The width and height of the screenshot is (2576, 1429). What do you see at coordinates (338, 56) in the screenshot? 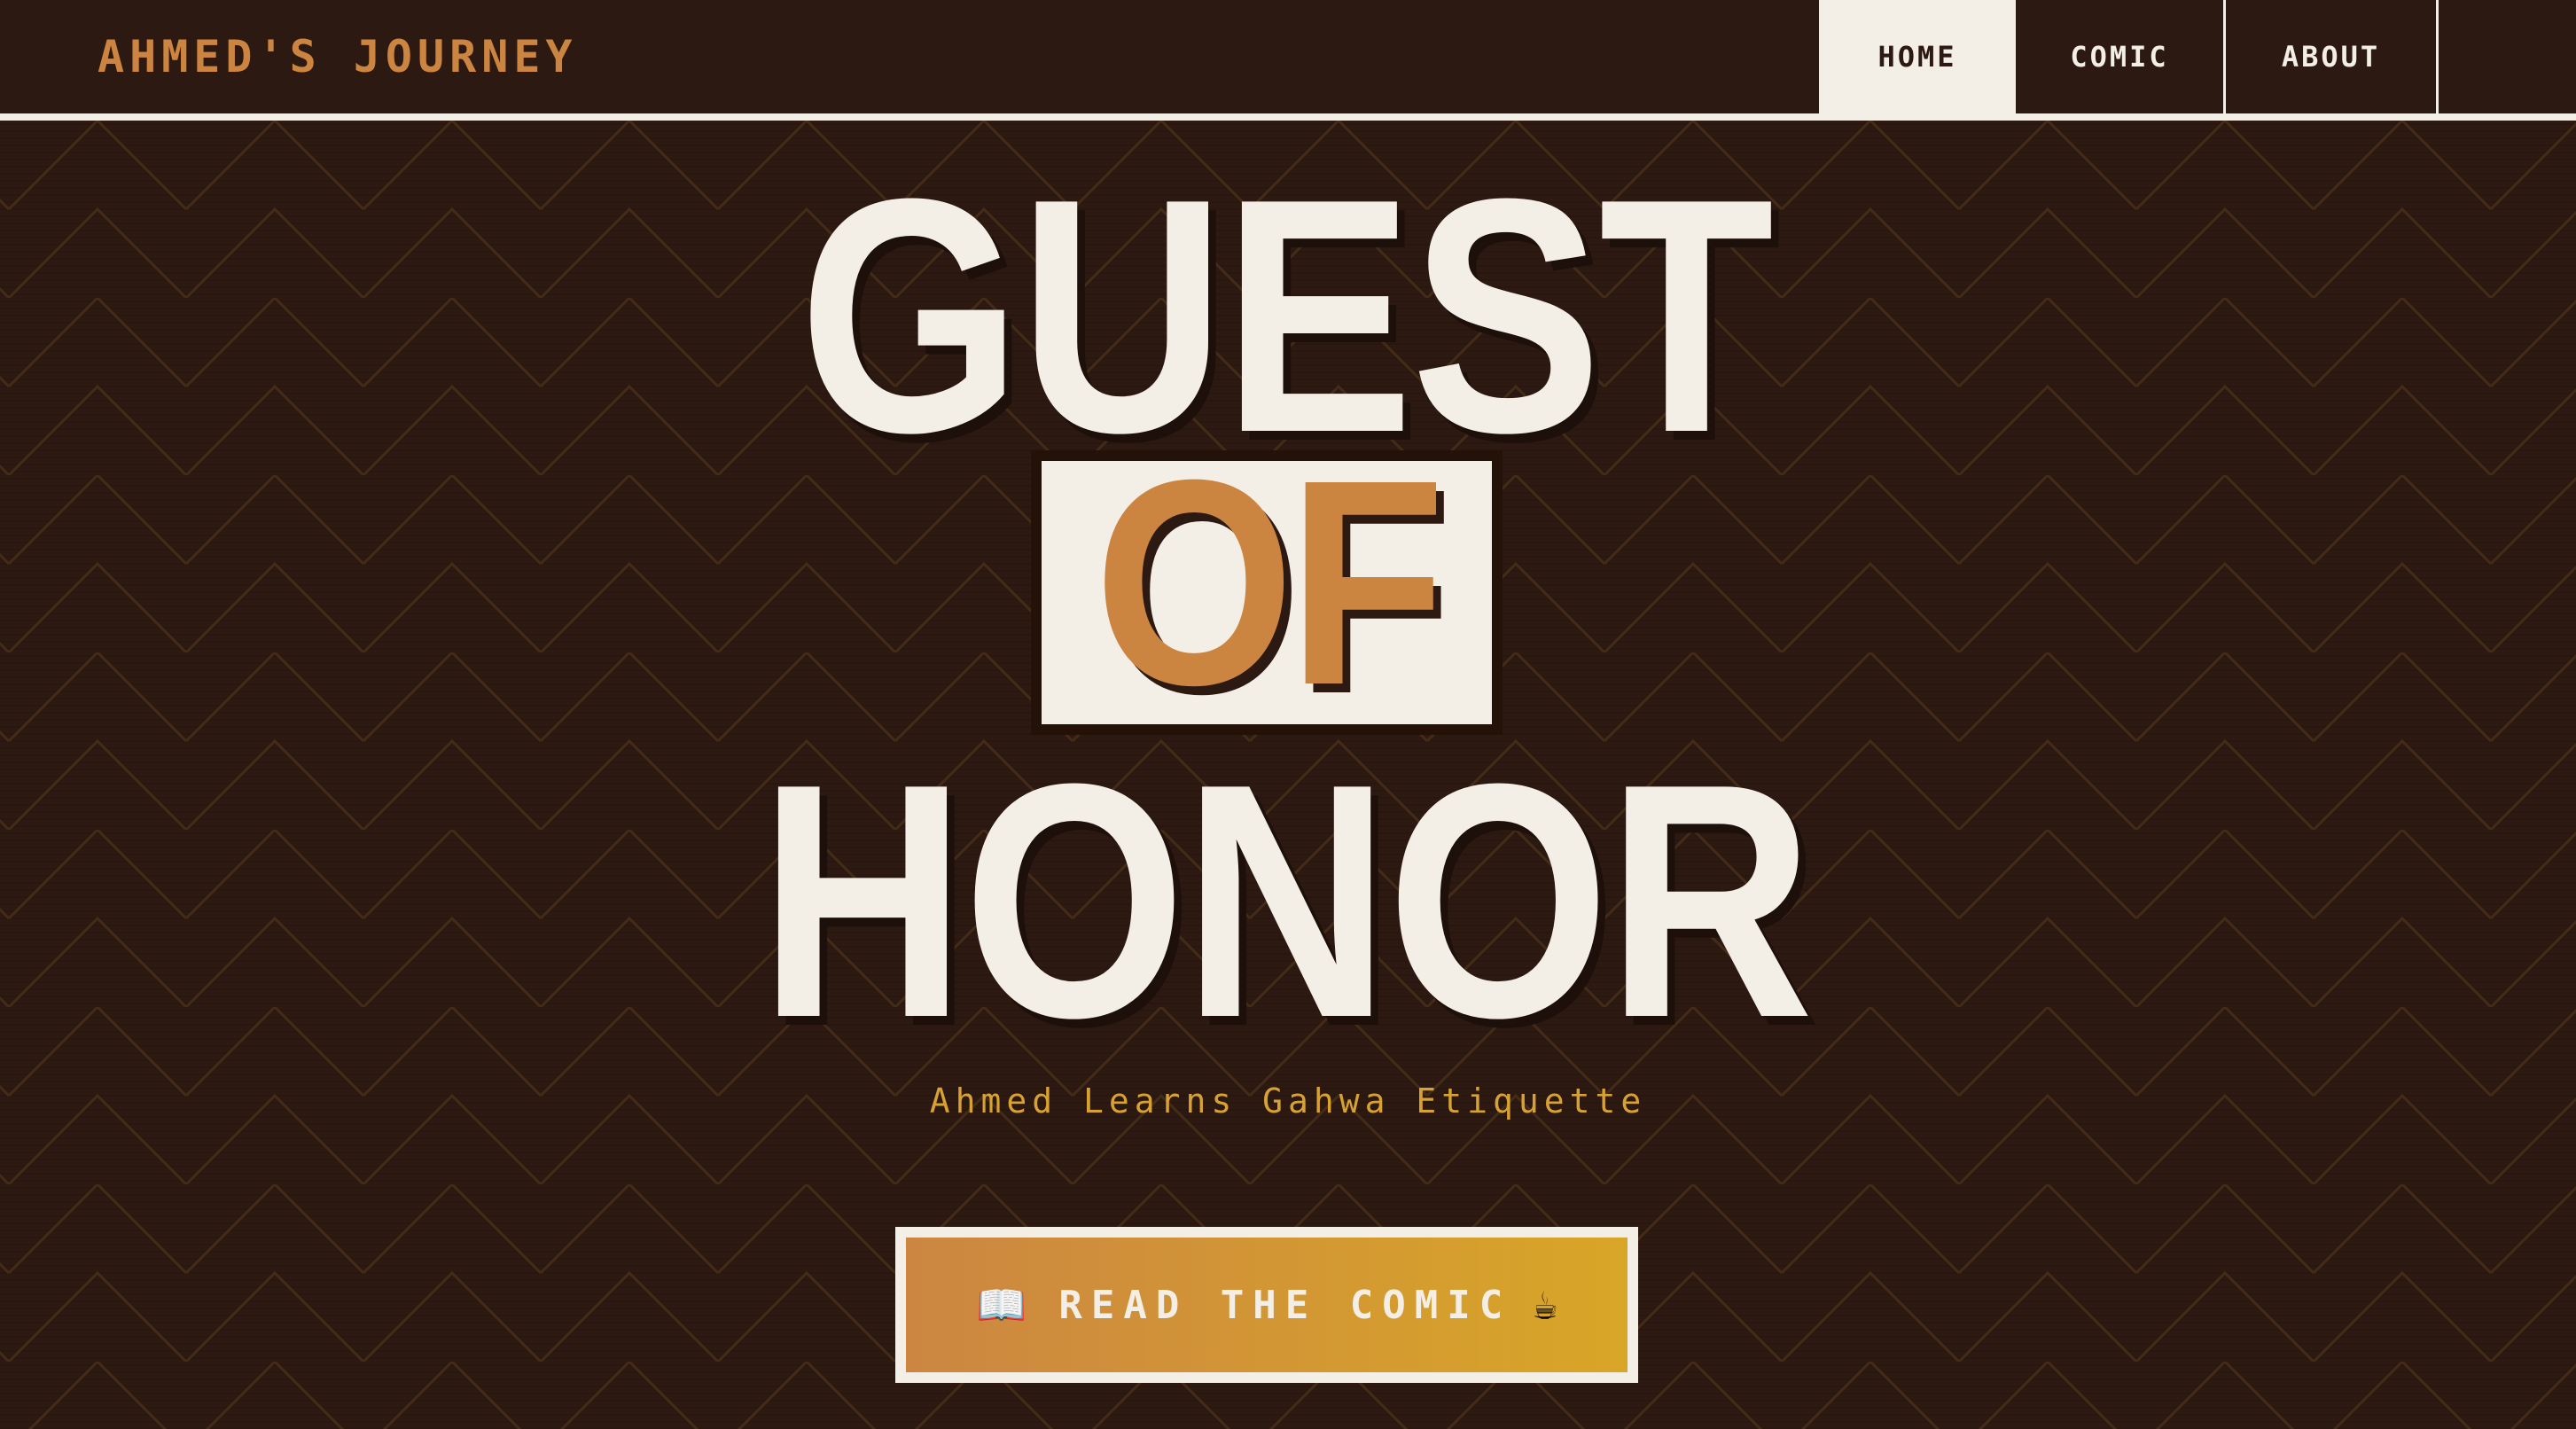
I see `site-brand-logo: AHMED'S JOURNEY` at bounding box center [338, 56].